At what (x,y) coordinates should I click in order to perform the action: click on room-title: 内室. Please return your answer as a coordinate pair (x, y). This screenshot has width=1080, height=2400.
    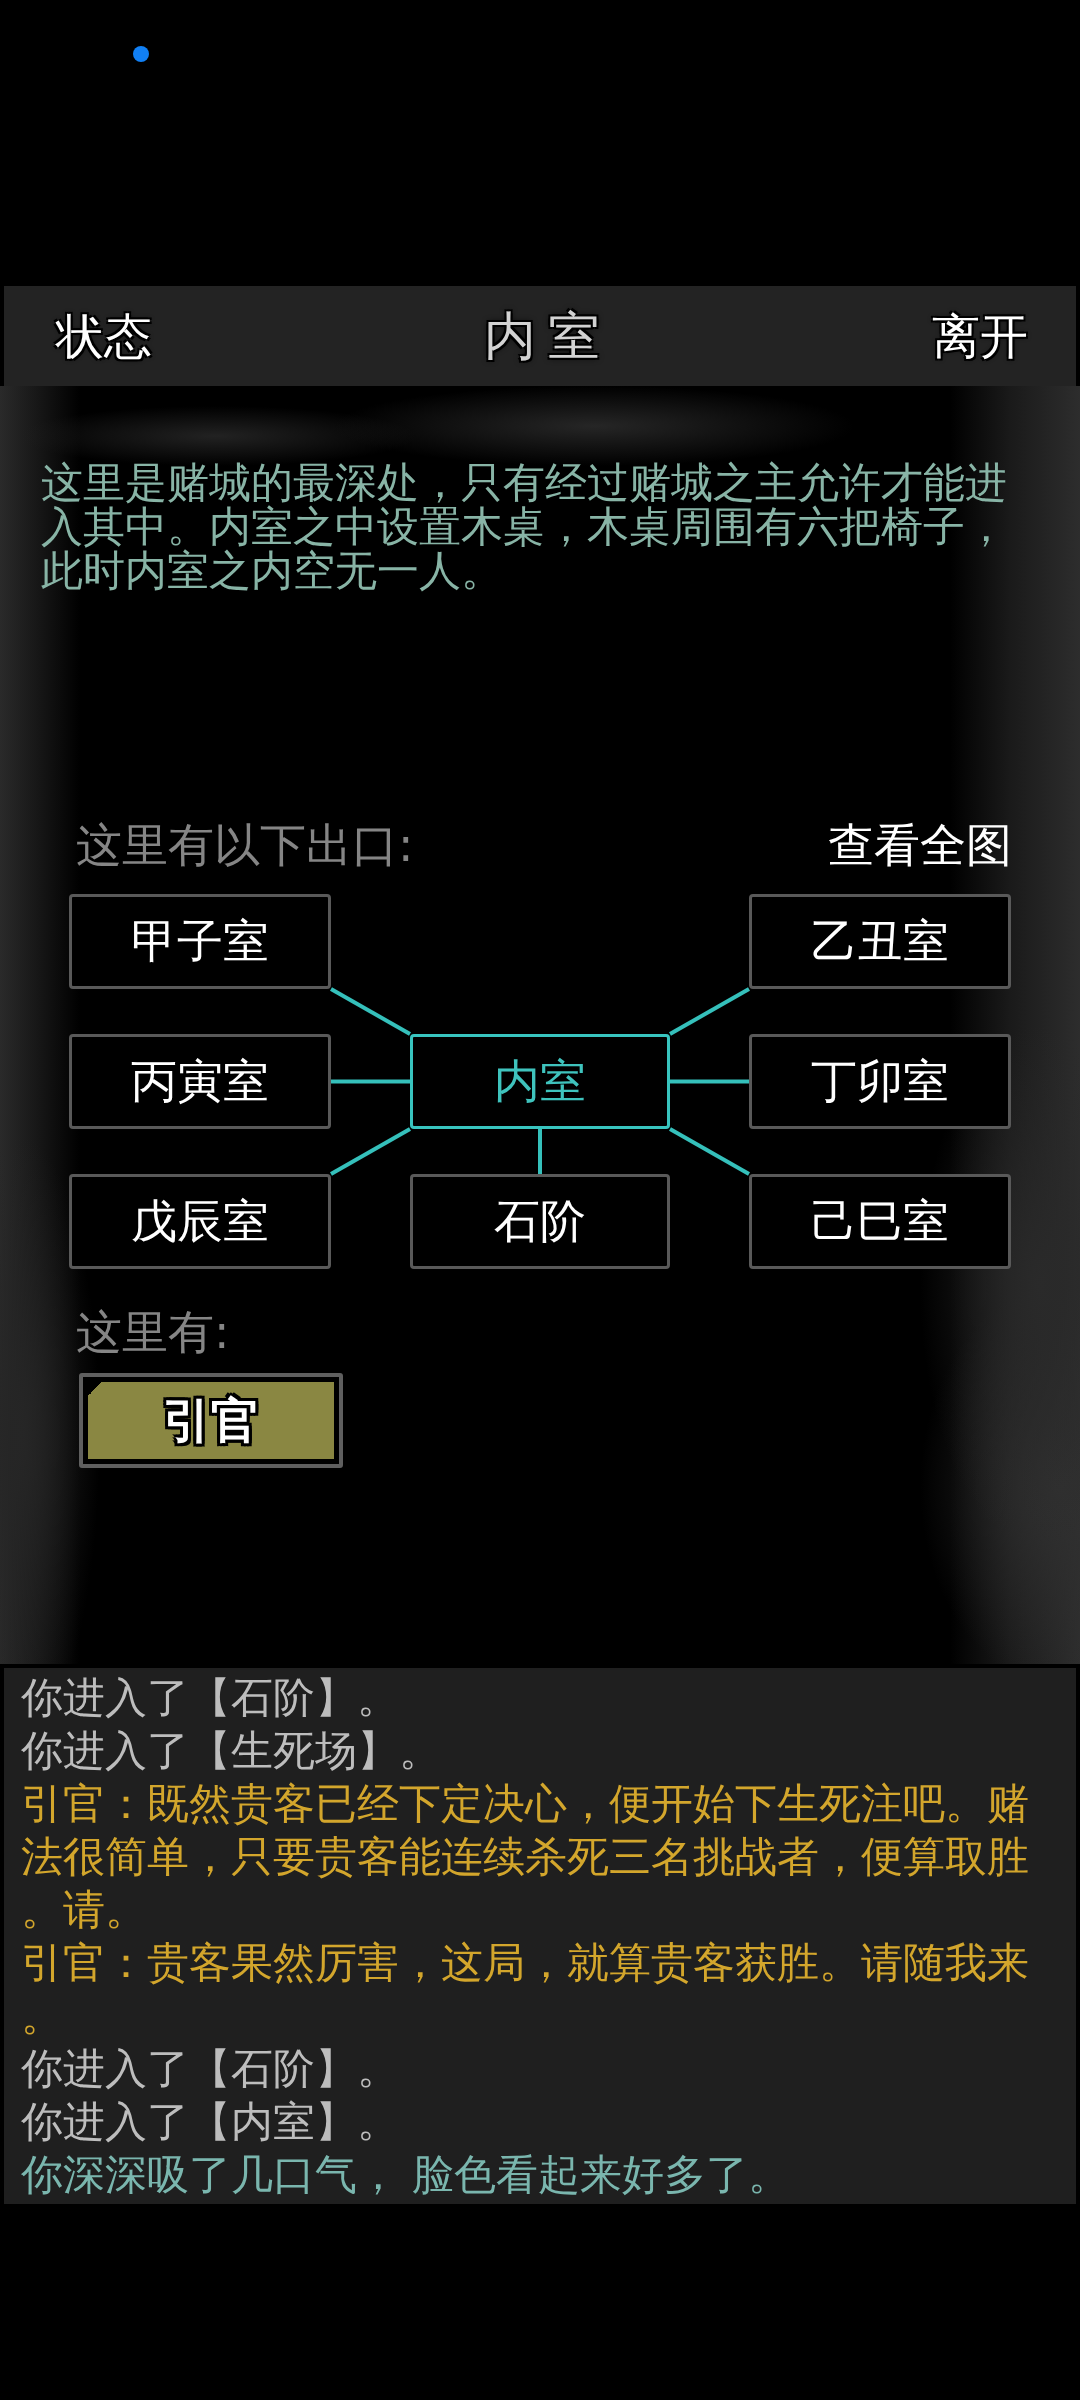
    Looking at the image, I should click on (547, 336).